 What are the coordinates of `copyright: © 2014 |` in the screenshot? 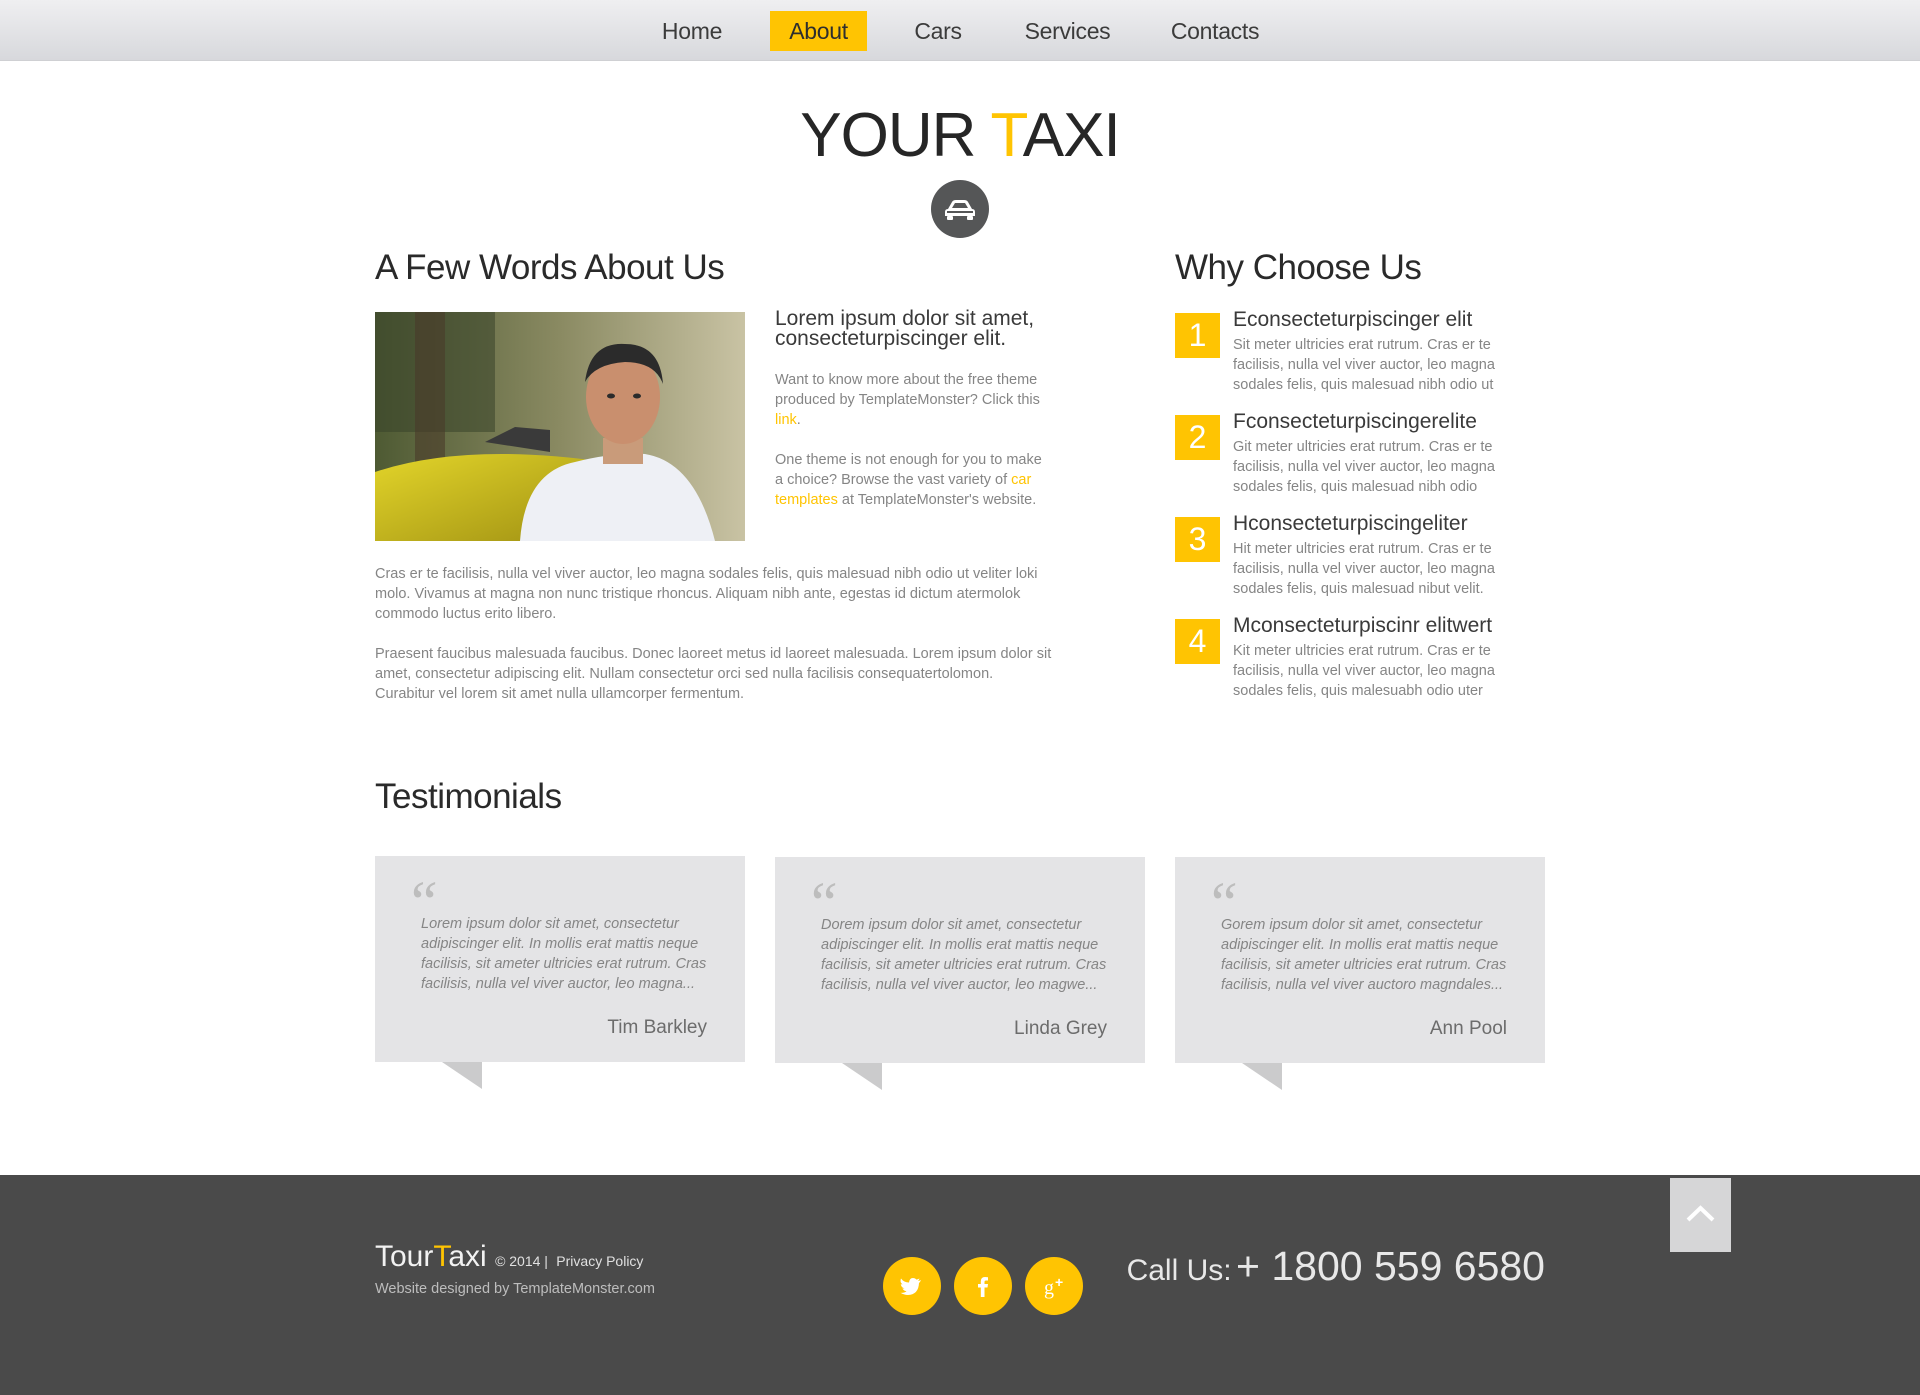 It's located at (521, 1261).